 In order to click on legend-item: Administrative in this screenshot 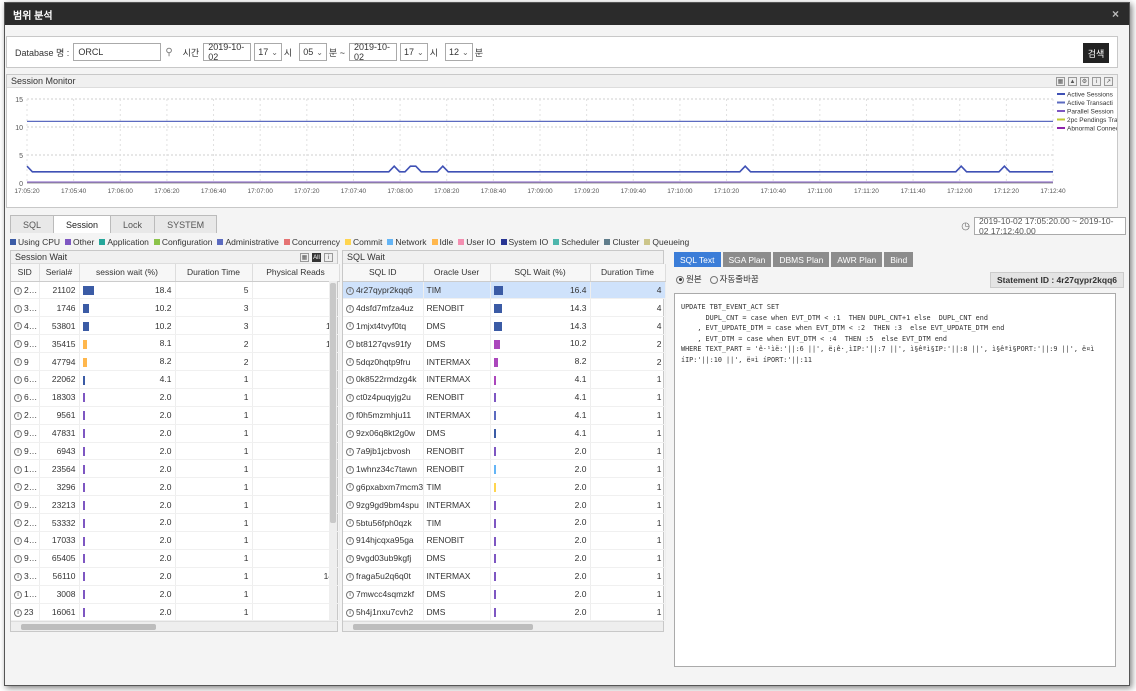, I will do `click(248, 242)`.